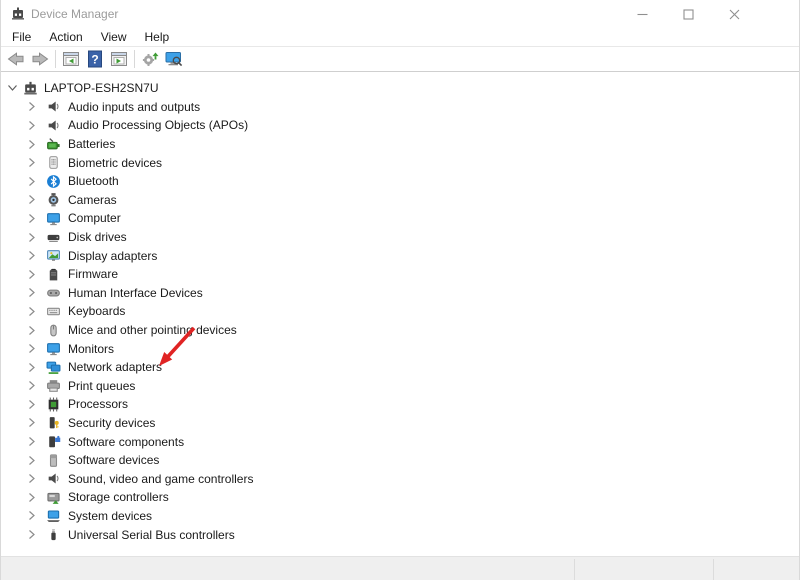 The image size is (800, 580). I want to click on tree-item-universal-serial-bus-controllers: Universal Serial Bus controllers, so click(400, 534).